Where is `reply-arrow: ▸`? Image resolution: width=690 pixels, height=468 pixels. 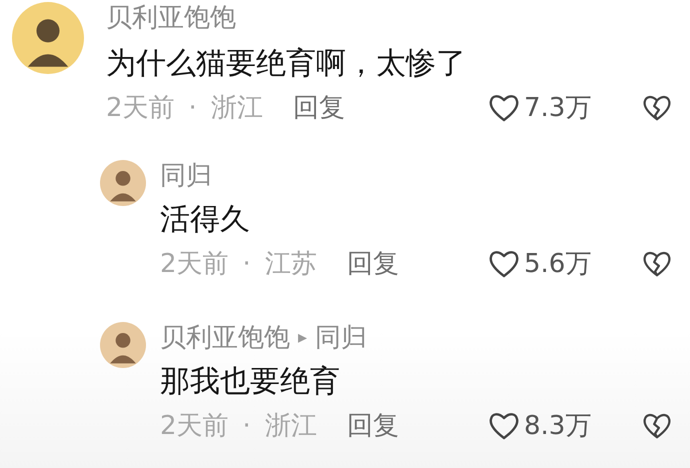
reply-arrow: ▸ is located at coordinates (303, 338).